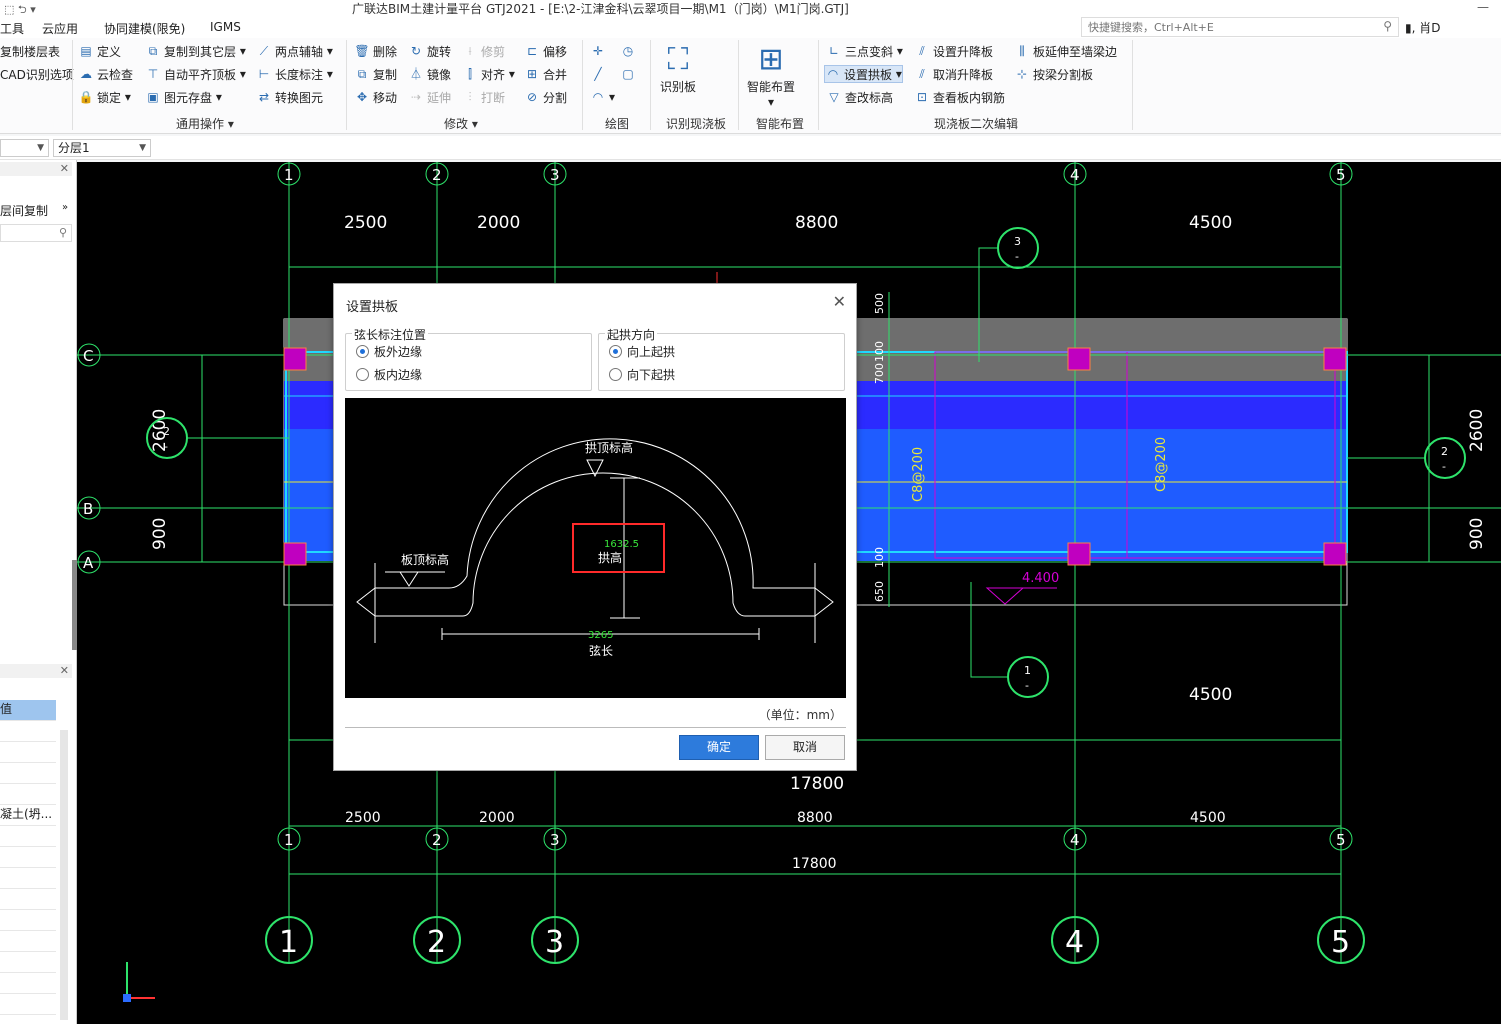 This screenshot has height=1024, width=1501. Describe the element at coordinates (488, 74) in the screenshot. I see `align-button: ⫿ 对齐 ▾` at that location.